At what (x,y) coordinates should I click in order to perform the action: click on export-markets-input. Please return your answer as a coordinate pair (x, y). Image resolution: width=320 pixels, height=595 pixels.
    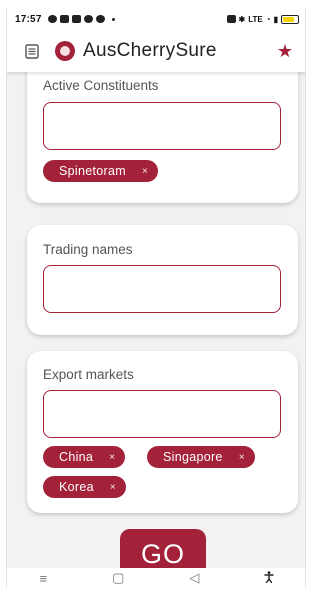
    Looking at the image, I should click on (162, 414).